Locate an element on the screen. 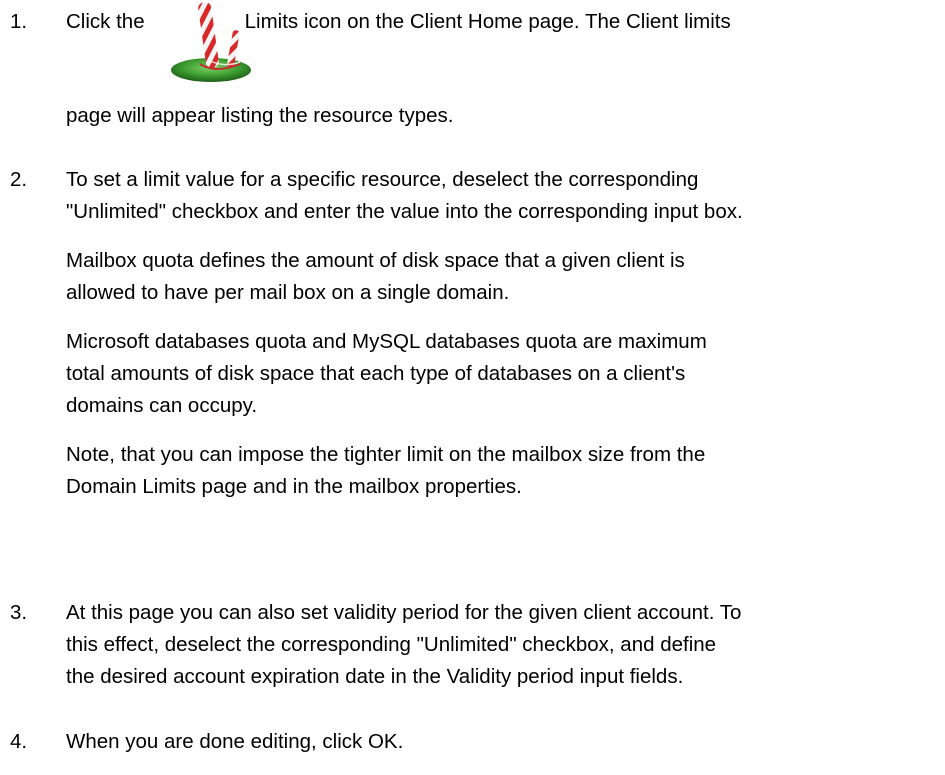 The image size is (945, 775). step-paragraph: When you are done editing, click OK. is located at coordinates (505, 742).